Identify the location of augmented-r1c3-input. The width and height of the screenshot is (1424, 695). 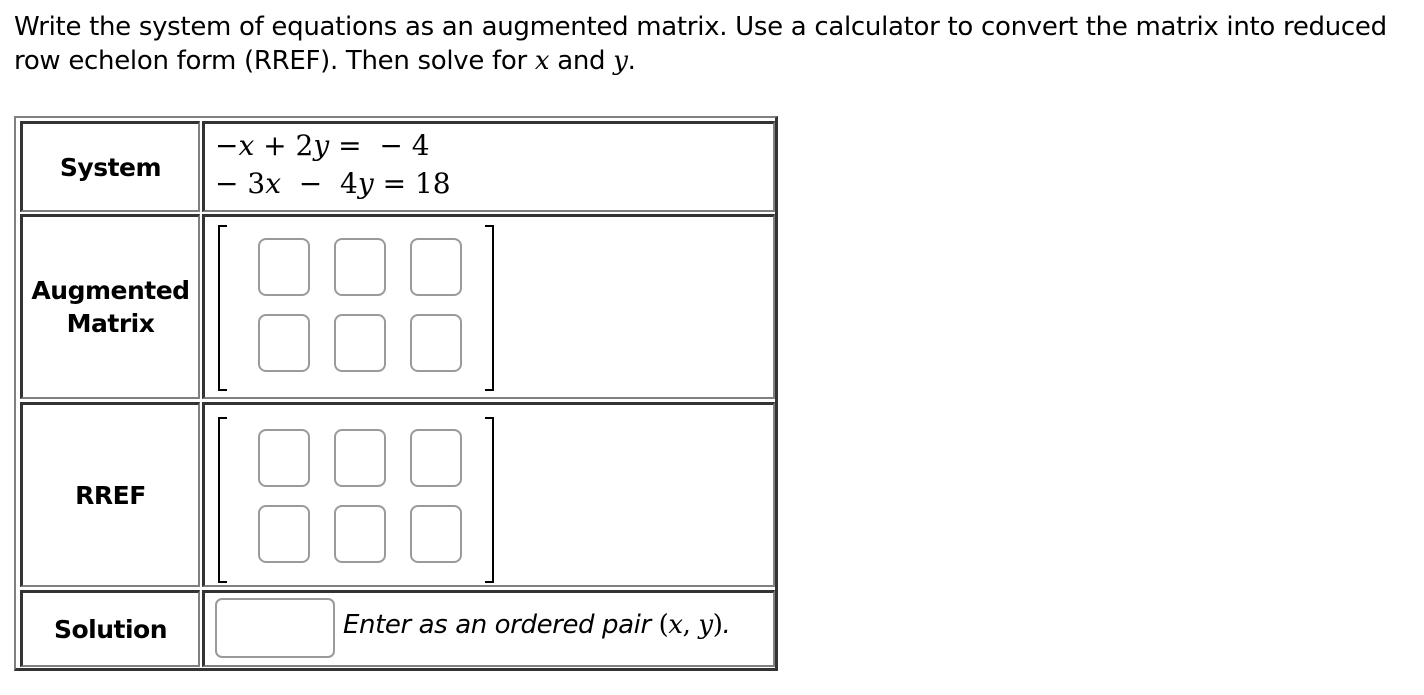
(436, 267).